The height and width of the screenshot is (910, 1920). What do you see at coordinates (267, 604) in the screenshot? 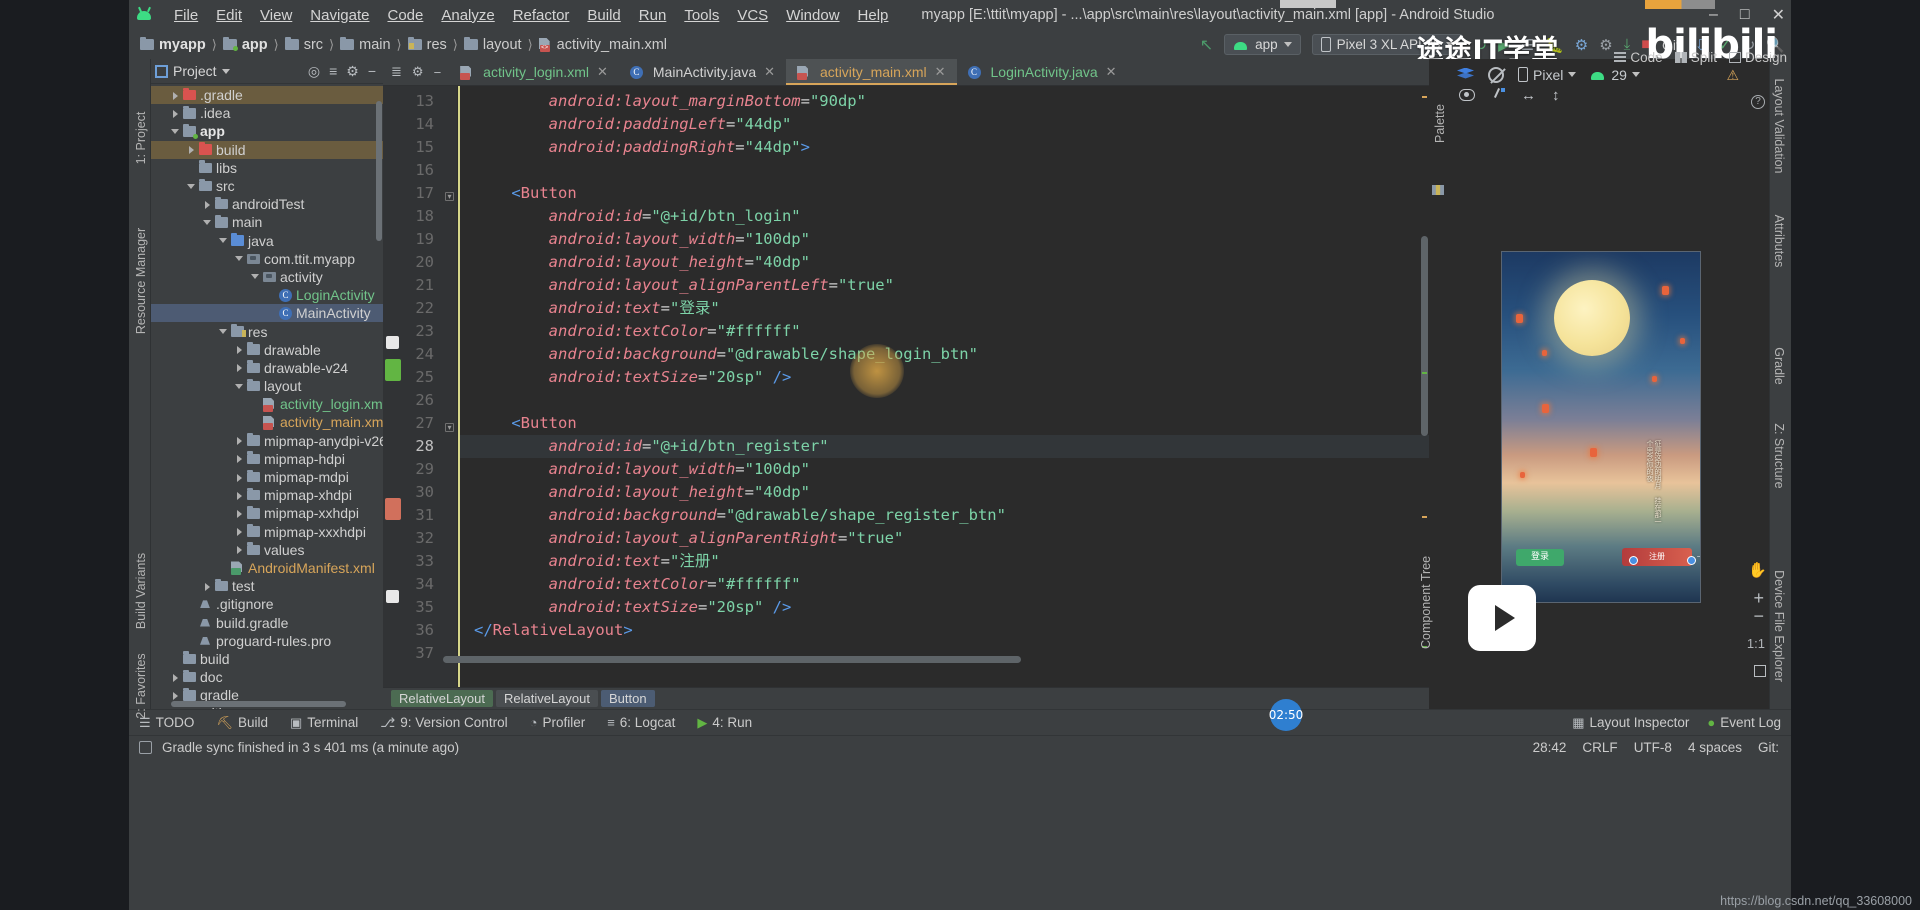
I see `tree-item: .gitignore` at bounding box center [267, 604].